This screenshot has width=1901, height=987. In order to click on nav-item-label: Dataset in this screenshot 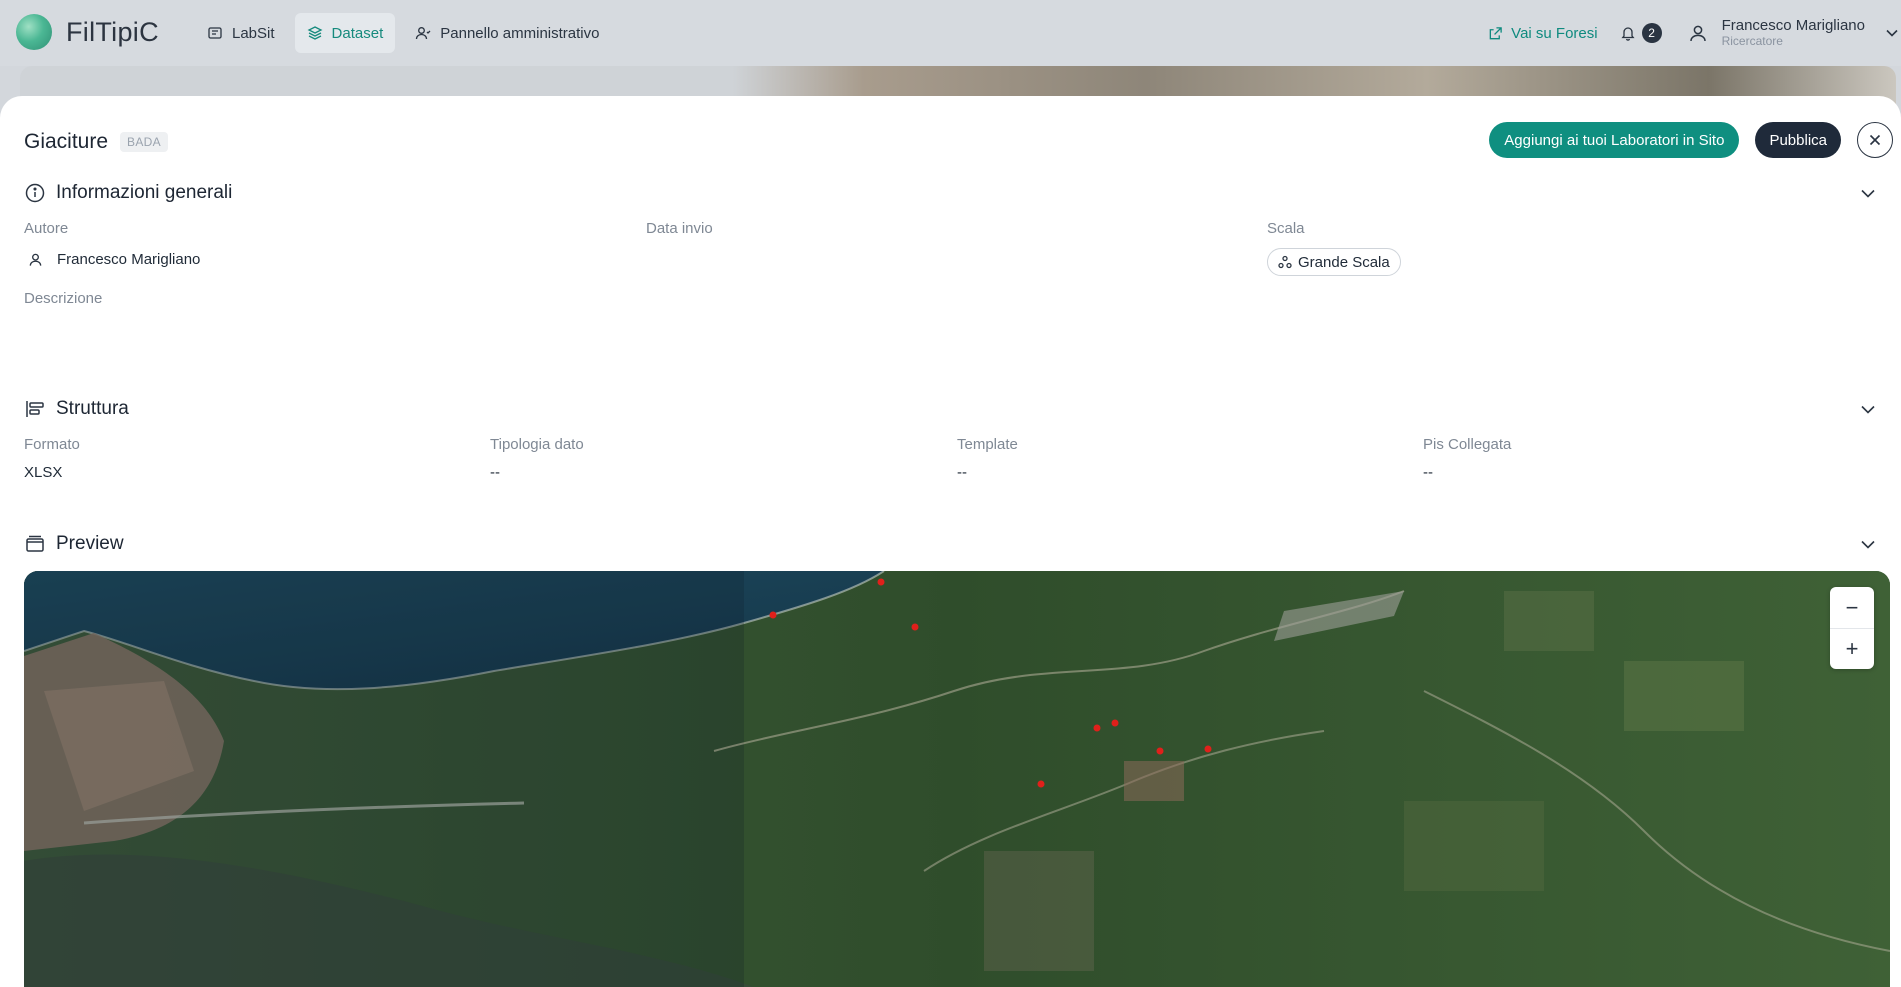, I will do `click(357, 33)`.